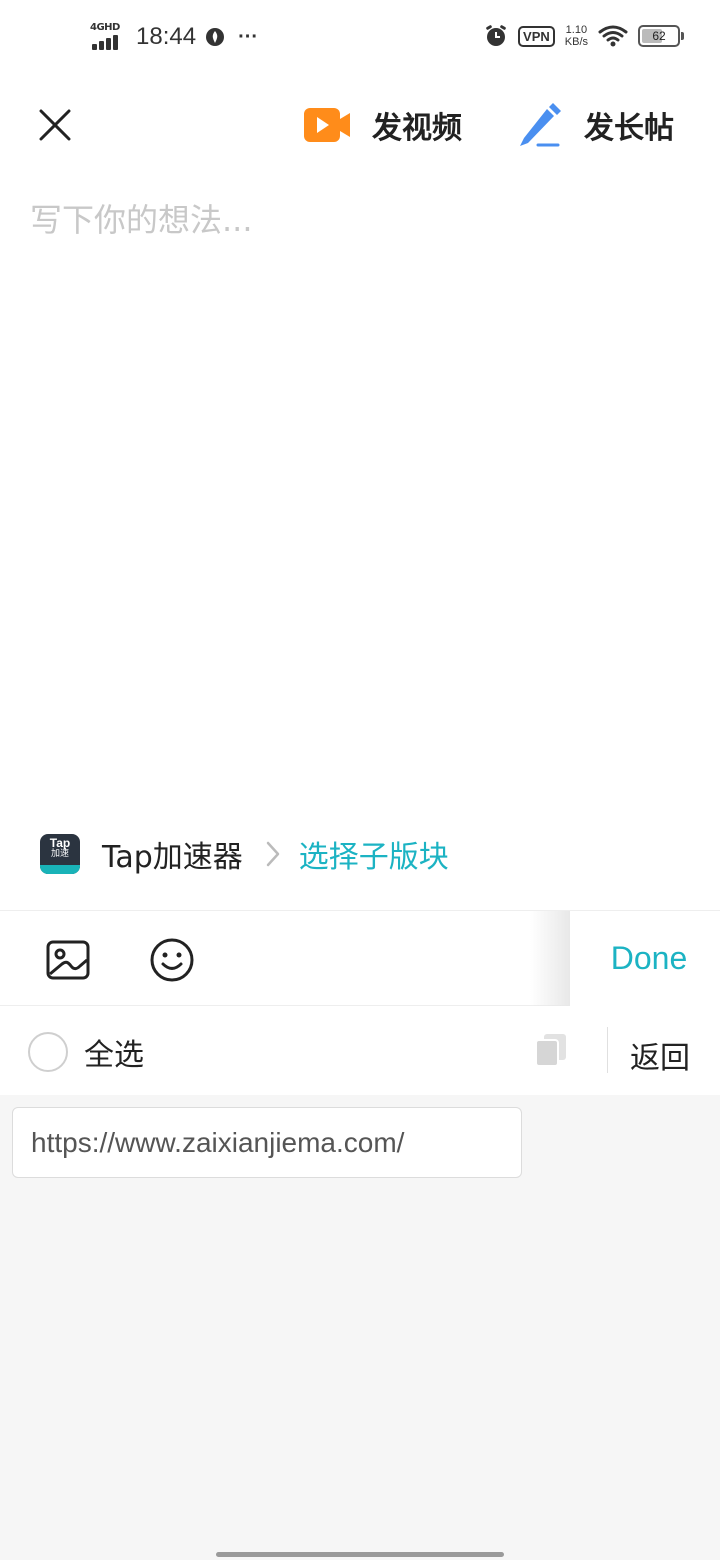 The height and width of the screenshot is (1560, 720). What do you see at coordinates (248, 36) in the screenshot?
I see `more-indicator: ···` at bounding box center [248, 36].